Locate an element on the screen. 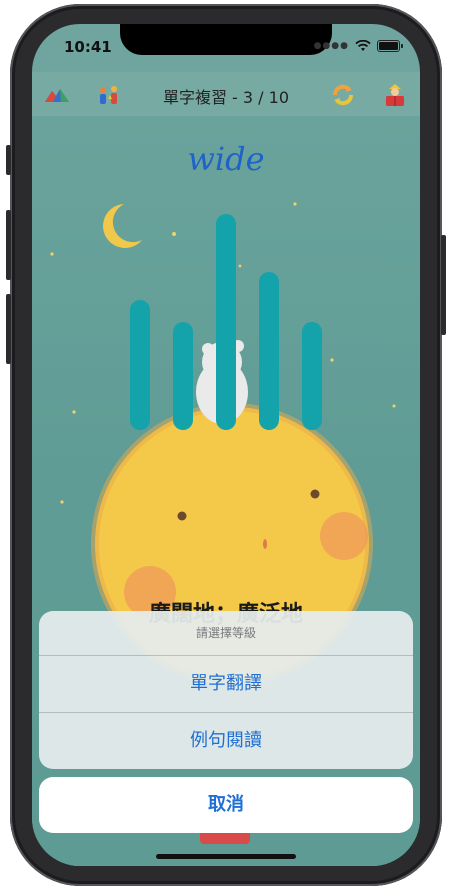 This screenshot has height=890, width=452. volume-up-button is located at coordinates (8, 245).